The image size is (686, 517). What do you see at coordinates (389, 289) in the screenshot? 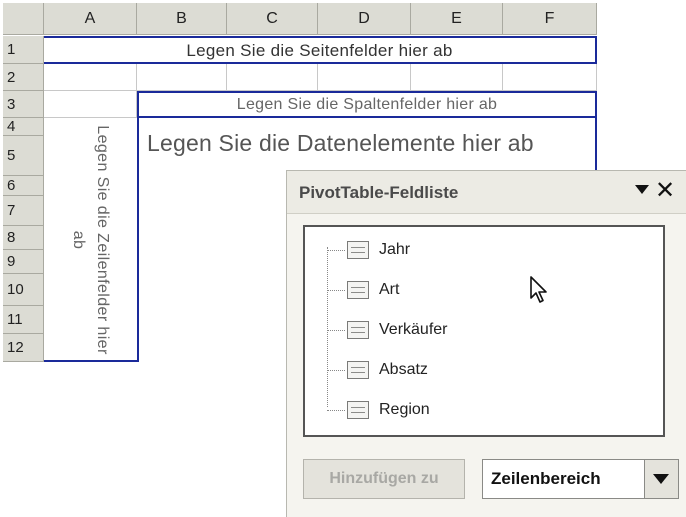
I see `field-label: Art` at bounding box center [389, 289].